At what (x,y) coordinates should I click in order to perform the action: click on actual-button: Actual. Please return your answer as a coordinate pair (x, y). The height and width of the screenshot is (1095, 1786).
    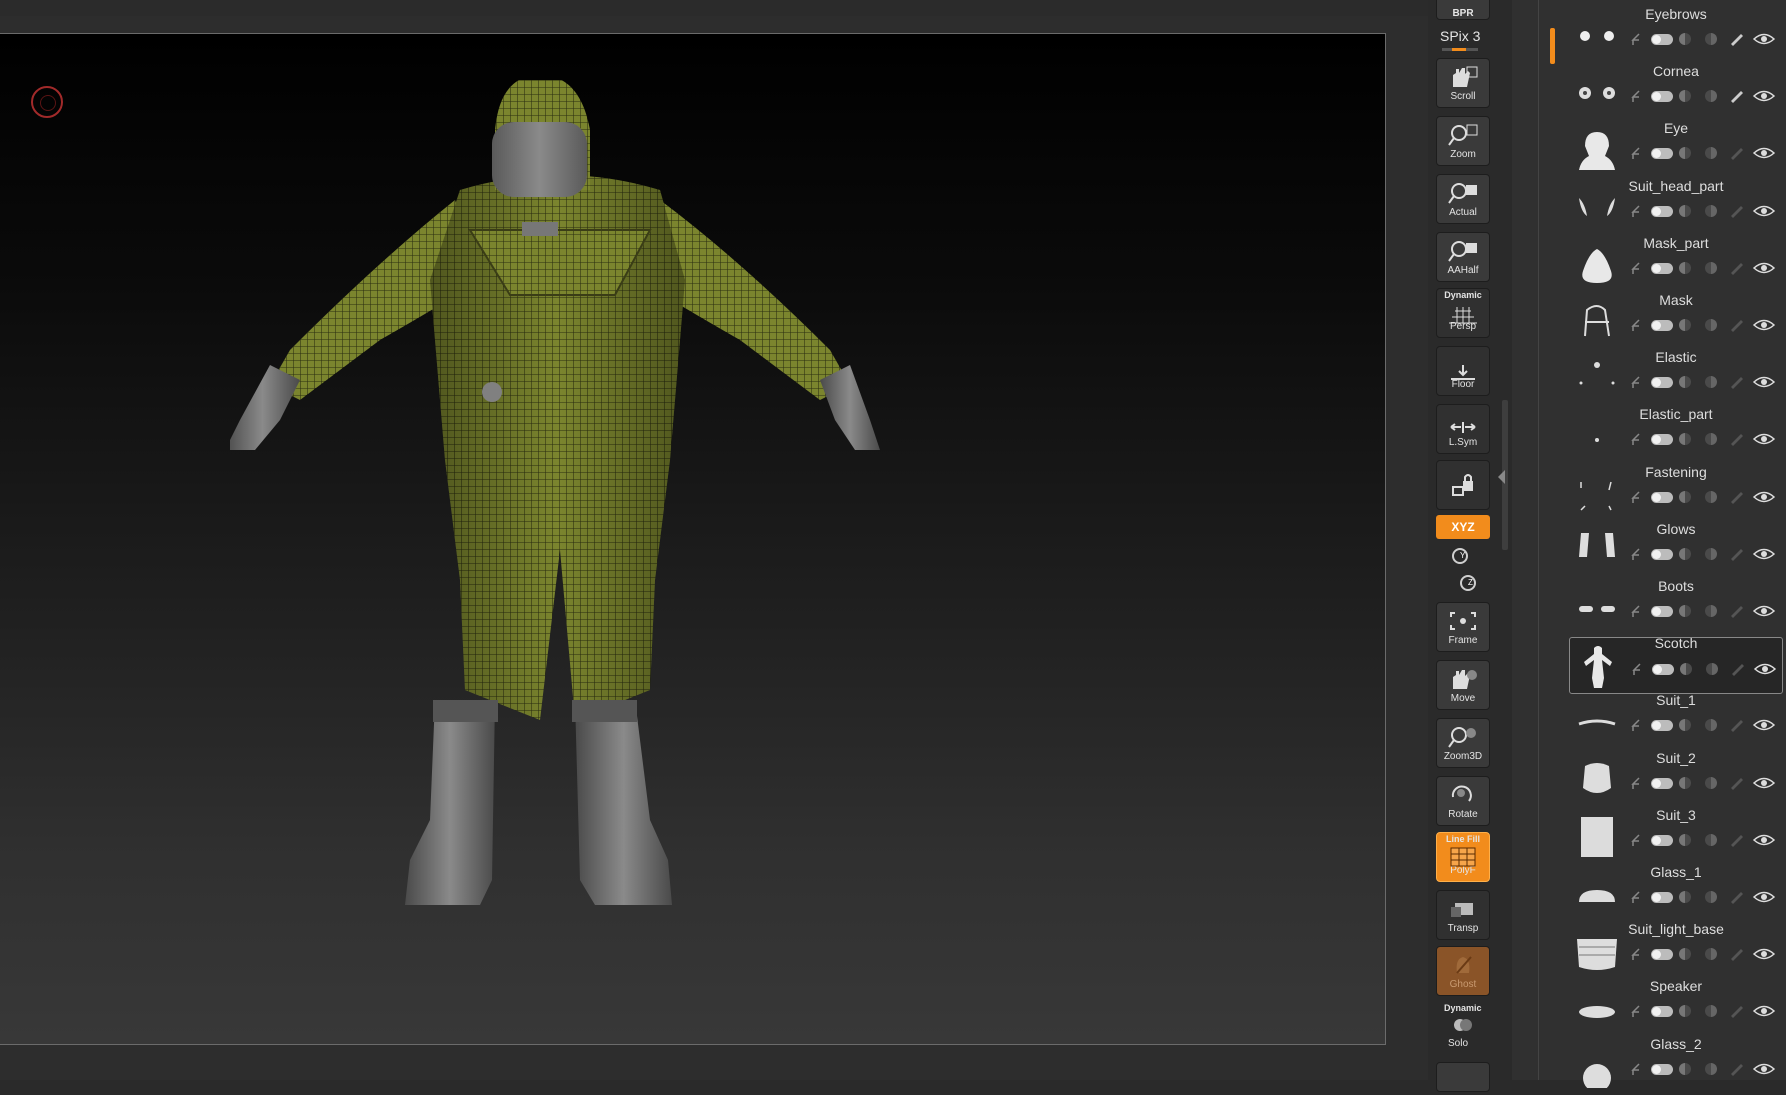
    Looking at the image, I should click on (1463, 199).